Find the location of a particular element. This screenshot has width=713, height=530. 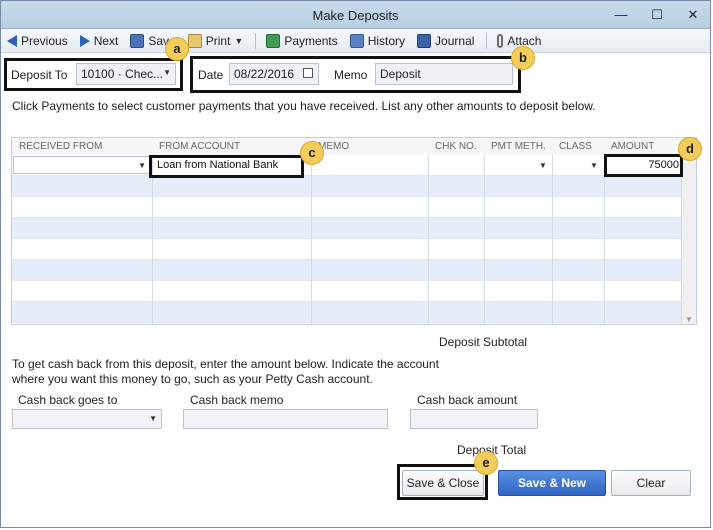

annotation-box-d is located at coordinates (643, 165).